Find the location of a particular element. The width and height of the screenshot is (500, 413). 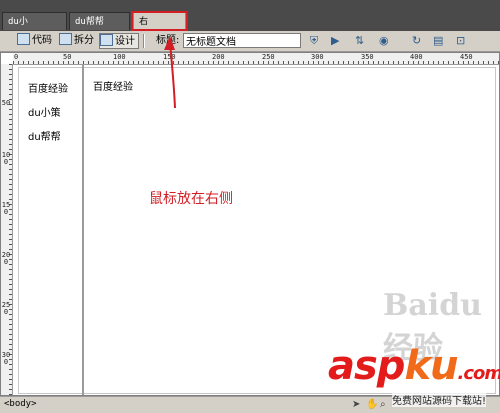

design-view-button: 设计 is located at coordinates (119, 41).